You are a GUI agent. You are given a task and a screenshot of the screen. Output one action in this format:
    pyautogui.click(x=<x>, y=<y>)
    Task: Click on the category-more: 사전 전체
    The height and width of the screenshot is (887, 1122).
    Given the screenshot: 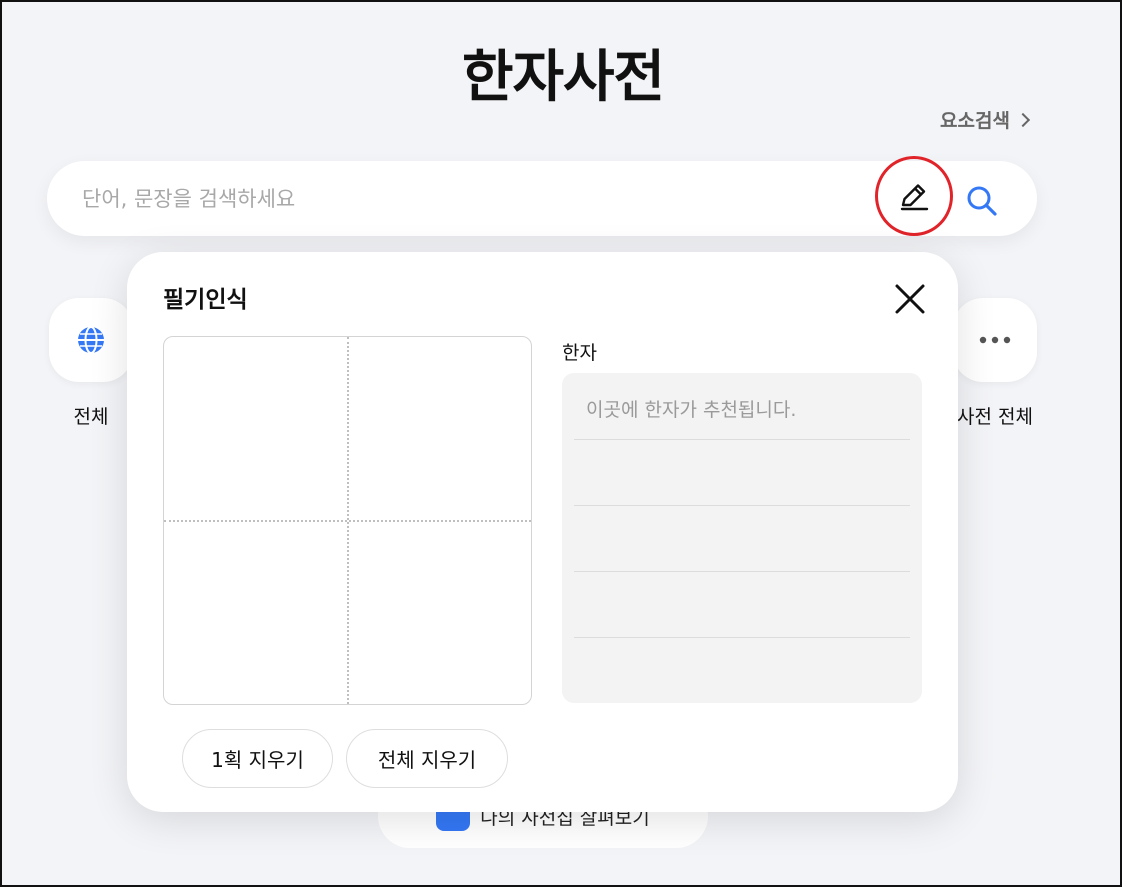 What is the action you would take?
    pyautogui.click(x=995, y=363)
    